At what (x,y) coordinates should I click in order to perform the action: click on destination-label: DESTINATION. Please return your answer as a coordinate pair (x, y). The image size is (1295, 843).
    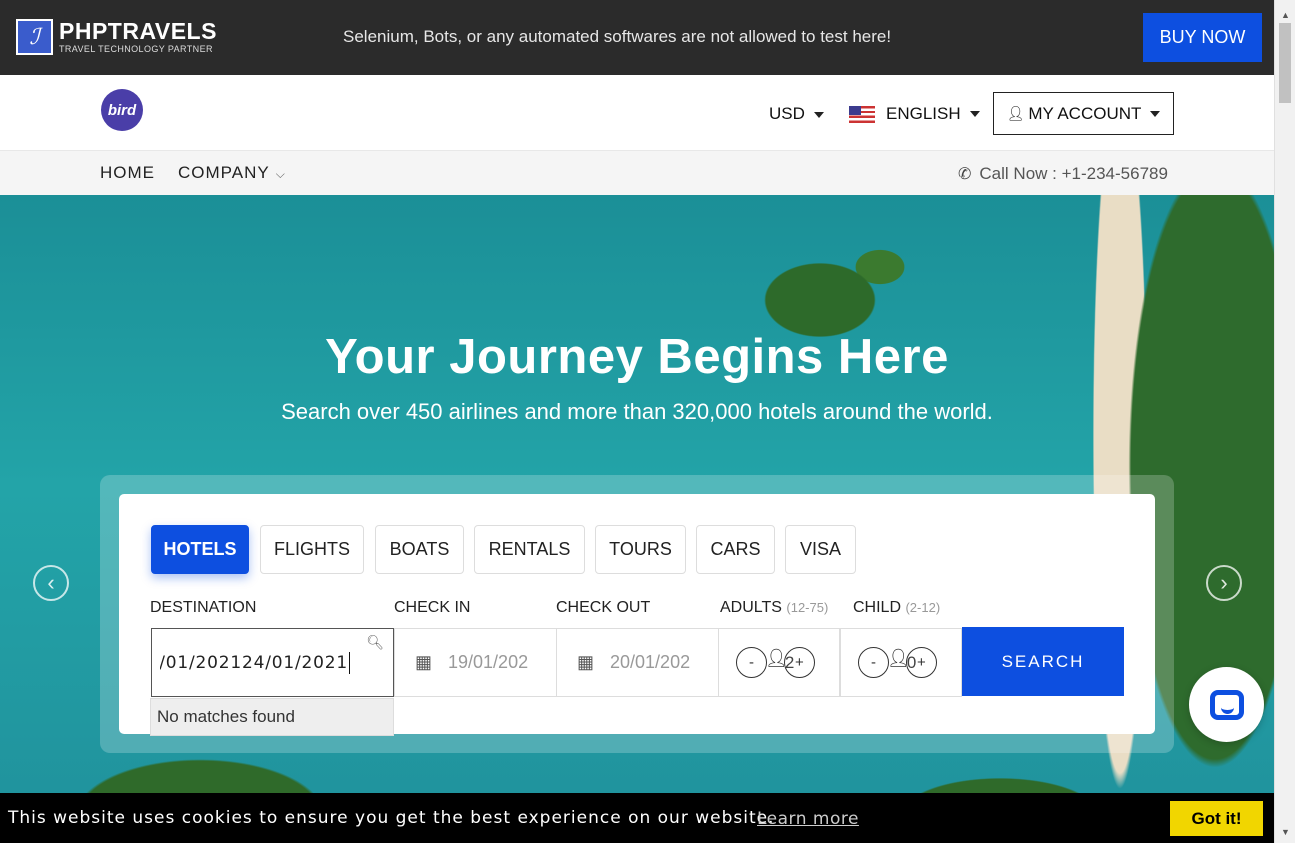
    Looking at the image, I should click on (203, 607).